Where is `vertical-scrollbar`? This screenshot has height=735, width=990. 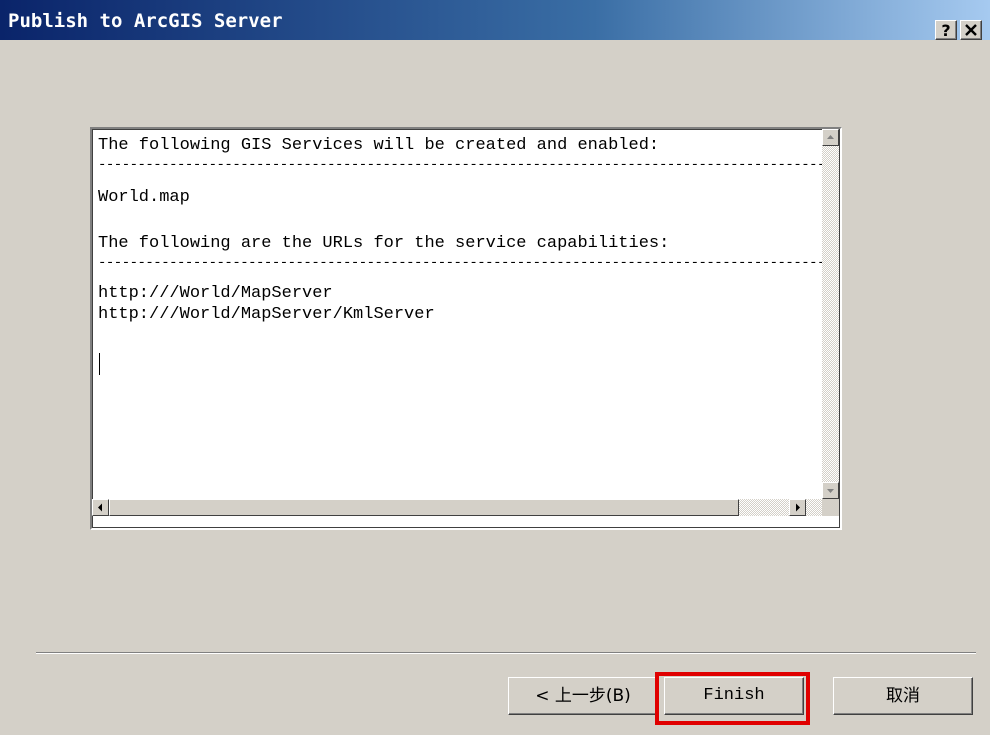 vertical-scrollbar is located at coordinates (830, 314).